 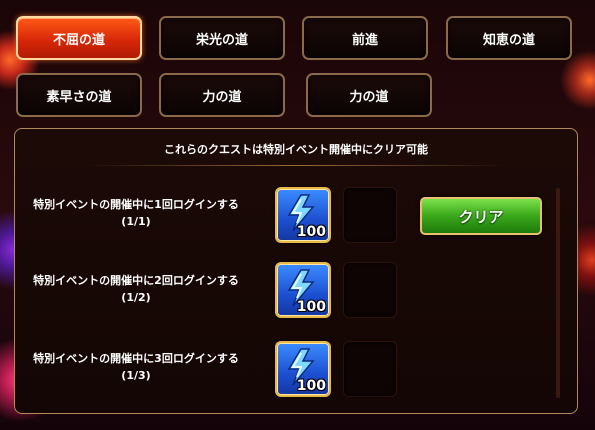 What do you see at coordinates (136, 375) in the screenshot?
I see `quest-progress: (1/3)` at bounding box center [136, 375].